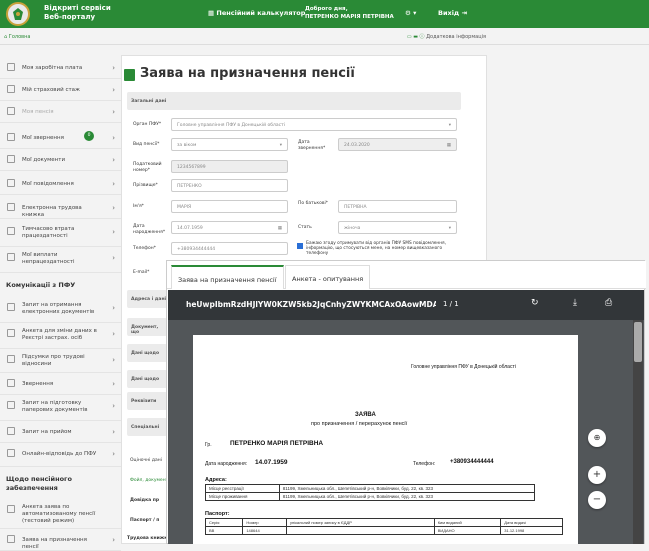 This screenshot has width=649, height=551. Describe the element at coordinates (608, 303) in the screenshot. I see `print-icon: ⎙` at that location.